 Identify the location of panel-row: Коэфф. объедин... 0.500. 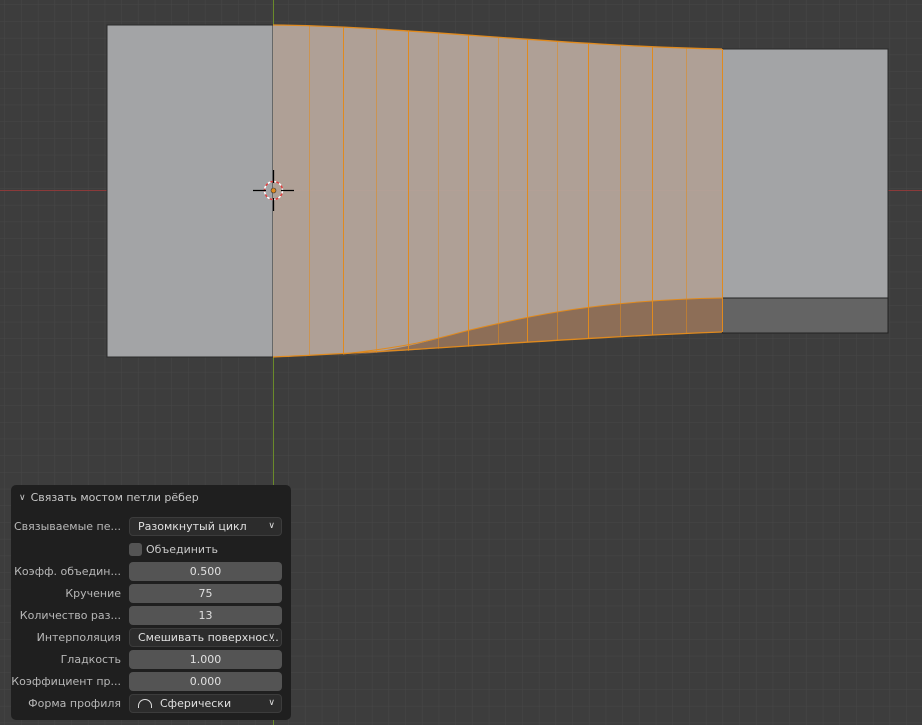
(151, 572).